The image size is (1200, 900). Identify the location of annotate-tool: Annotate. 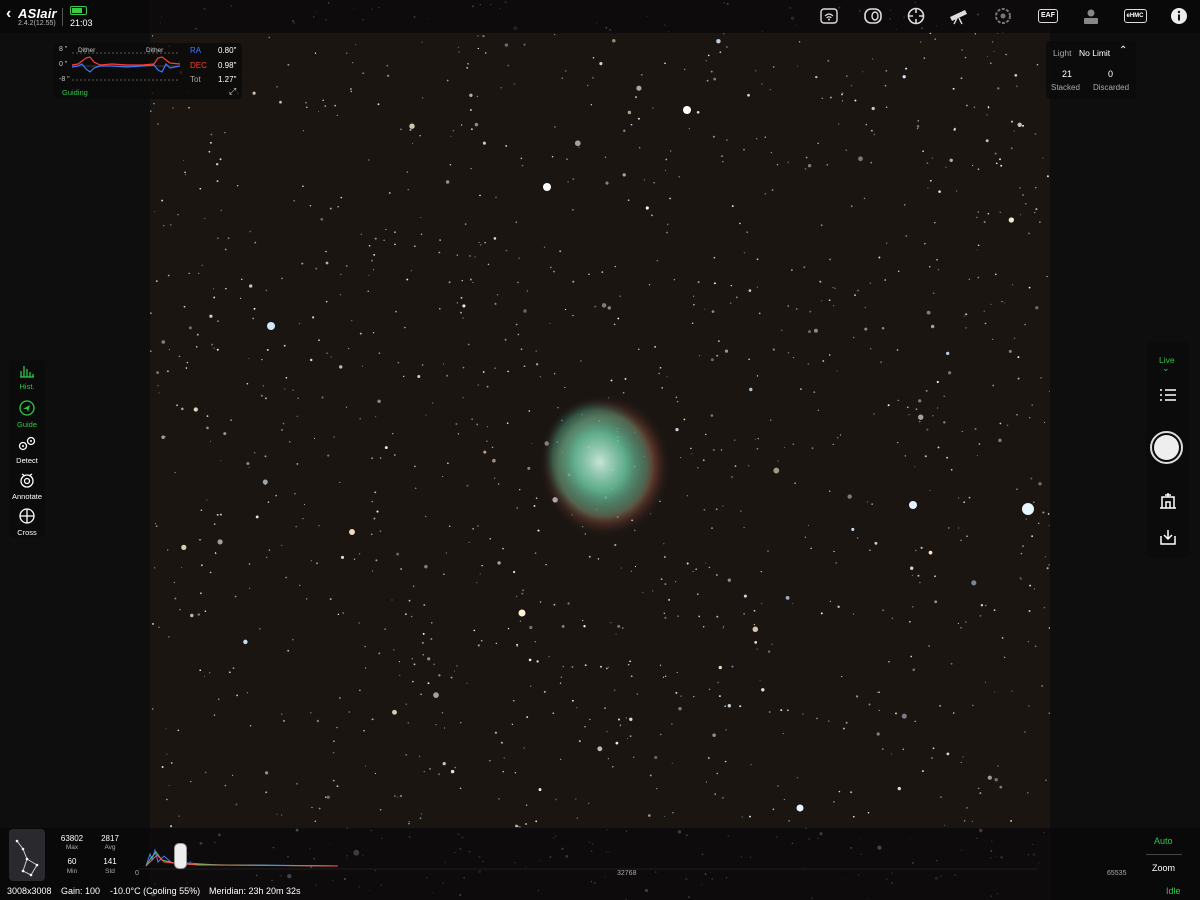
(27, 486).